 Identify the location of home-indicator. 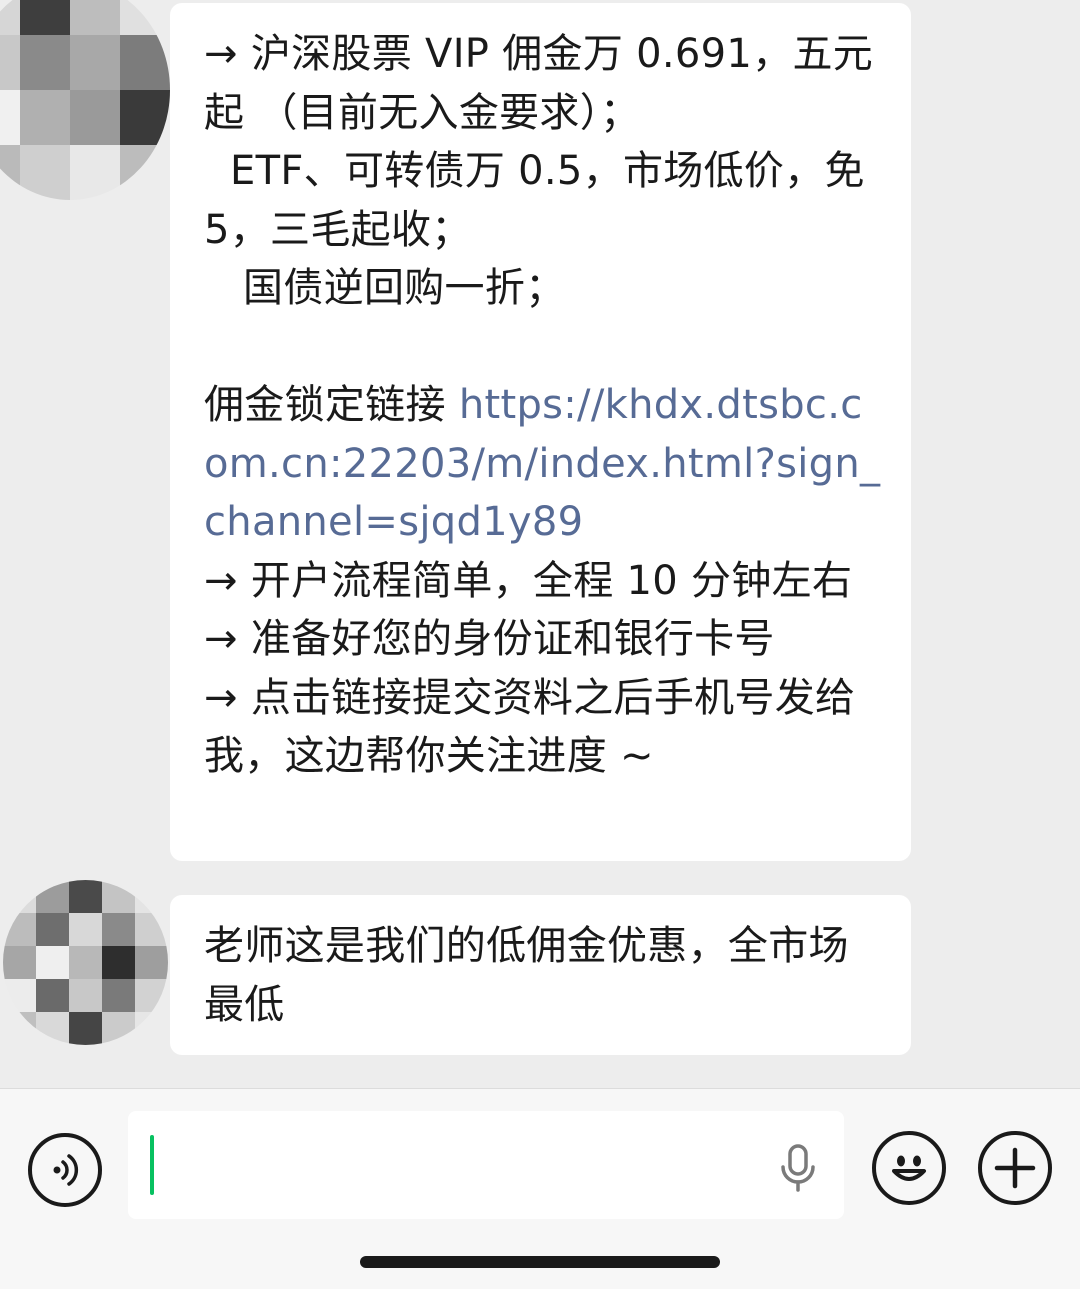
(540, 1262).